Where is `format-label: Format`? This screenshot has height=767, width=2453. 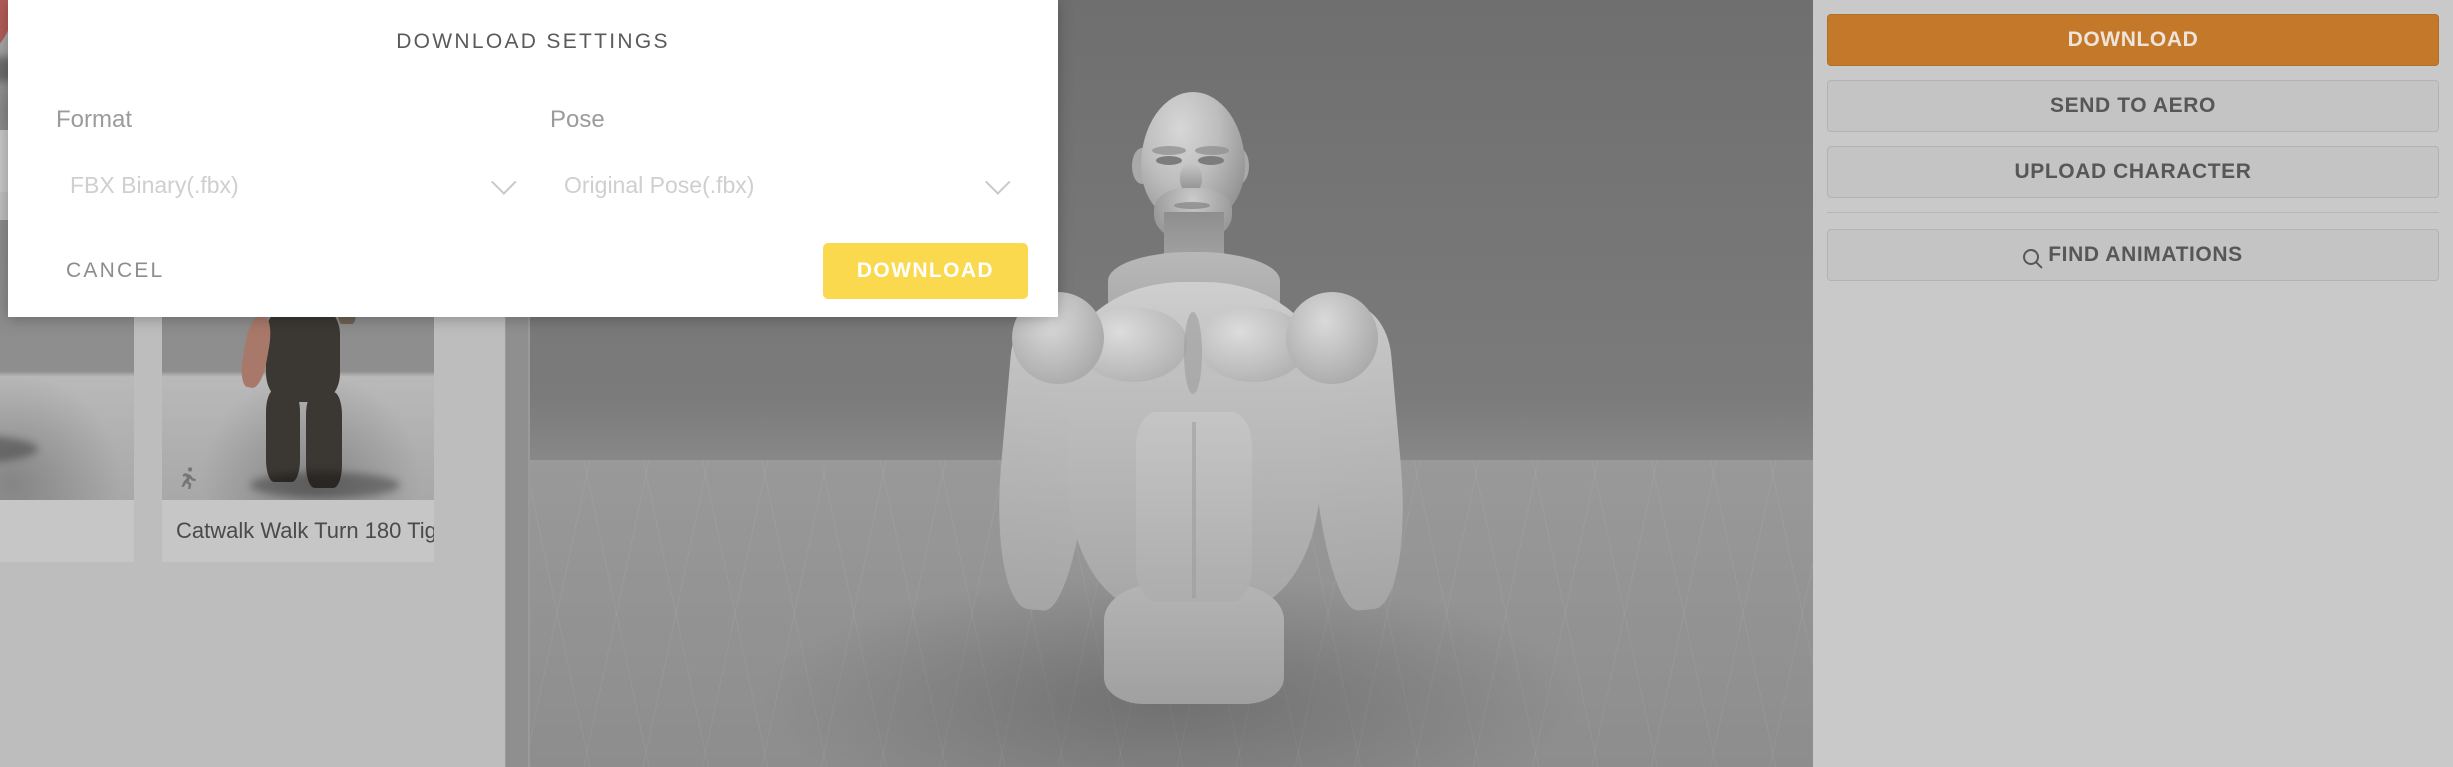 format-label: Format is located at coordinates (94, 119).